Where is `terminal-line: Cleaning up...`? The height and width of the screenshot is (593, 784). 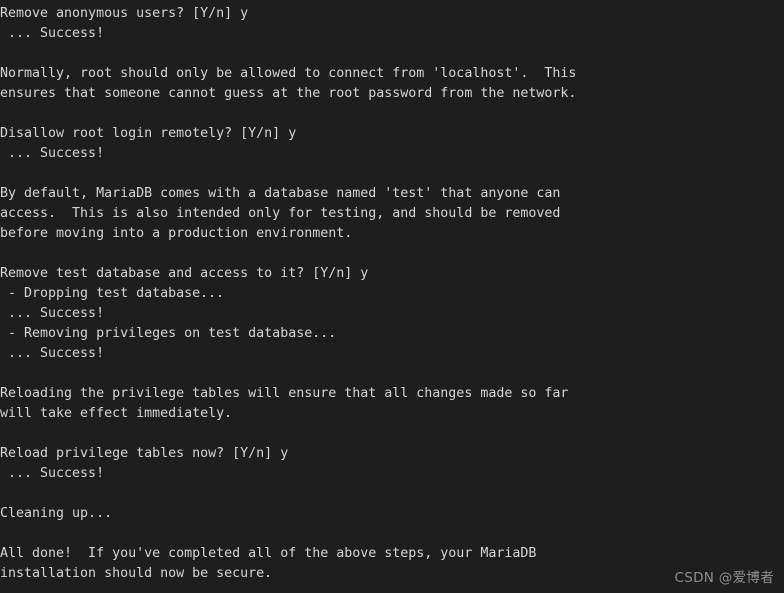
terminal-line: Cleaning up... is located at coordinates (56, 513).